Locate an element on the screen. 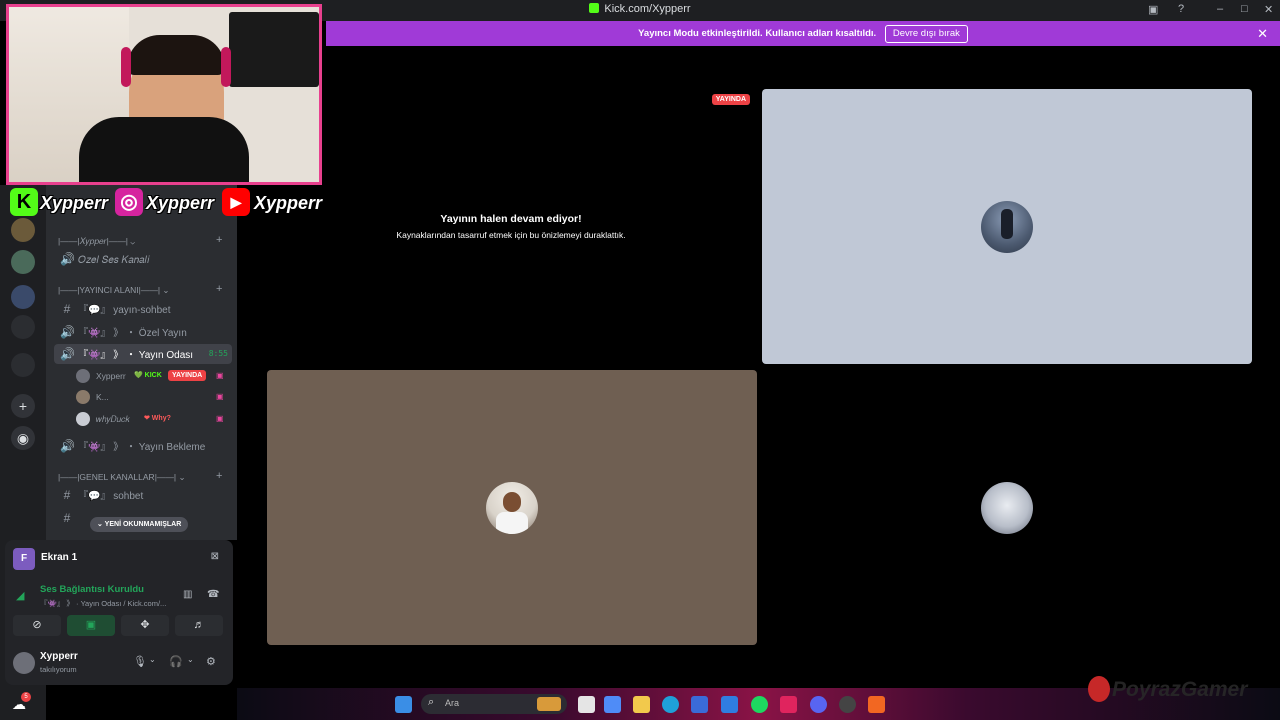  webcam-overlay is located at coordinates (164, 94).